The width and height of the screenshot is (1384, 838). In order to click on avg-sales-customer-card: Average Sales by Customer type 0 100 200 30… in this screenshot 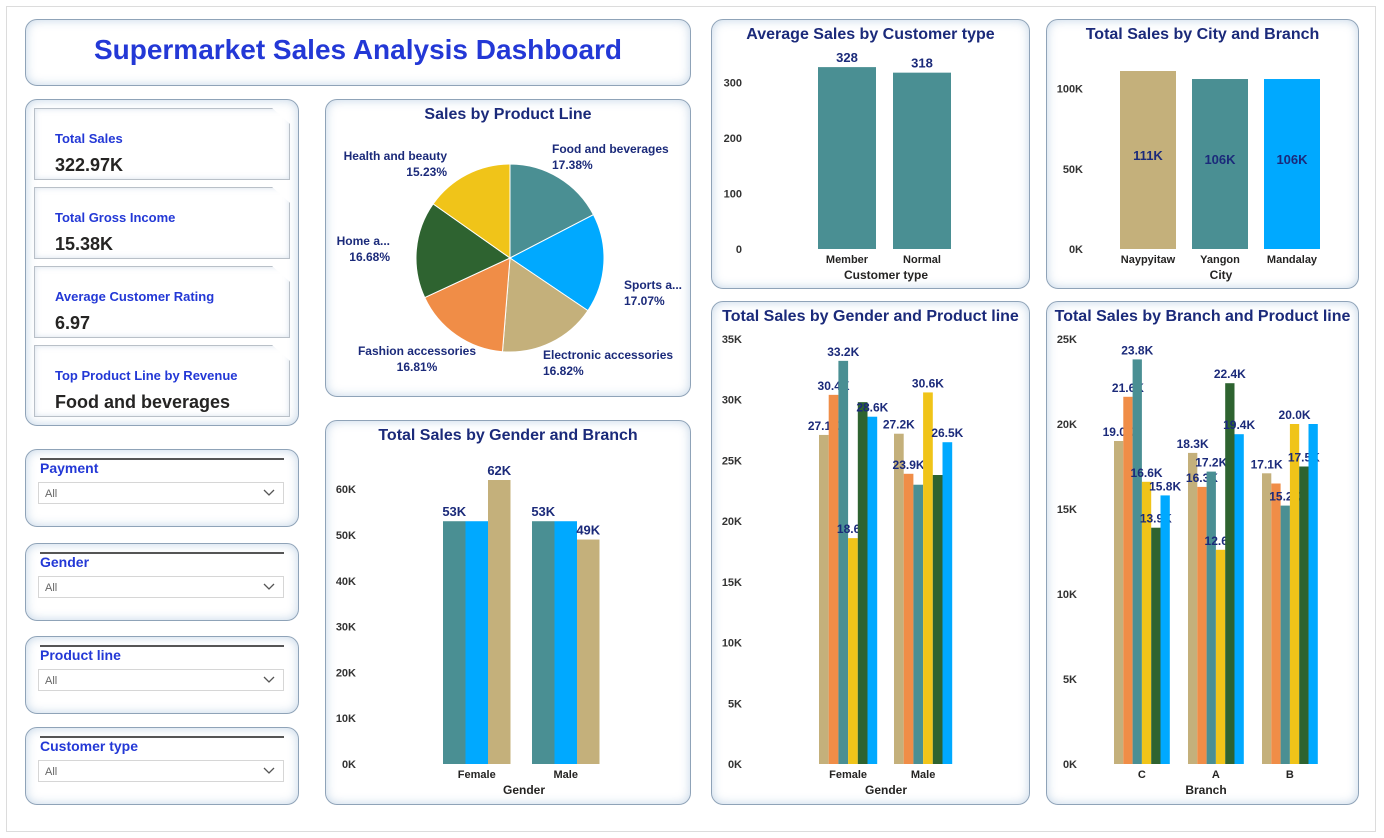, I will do `click(870, 154)`.